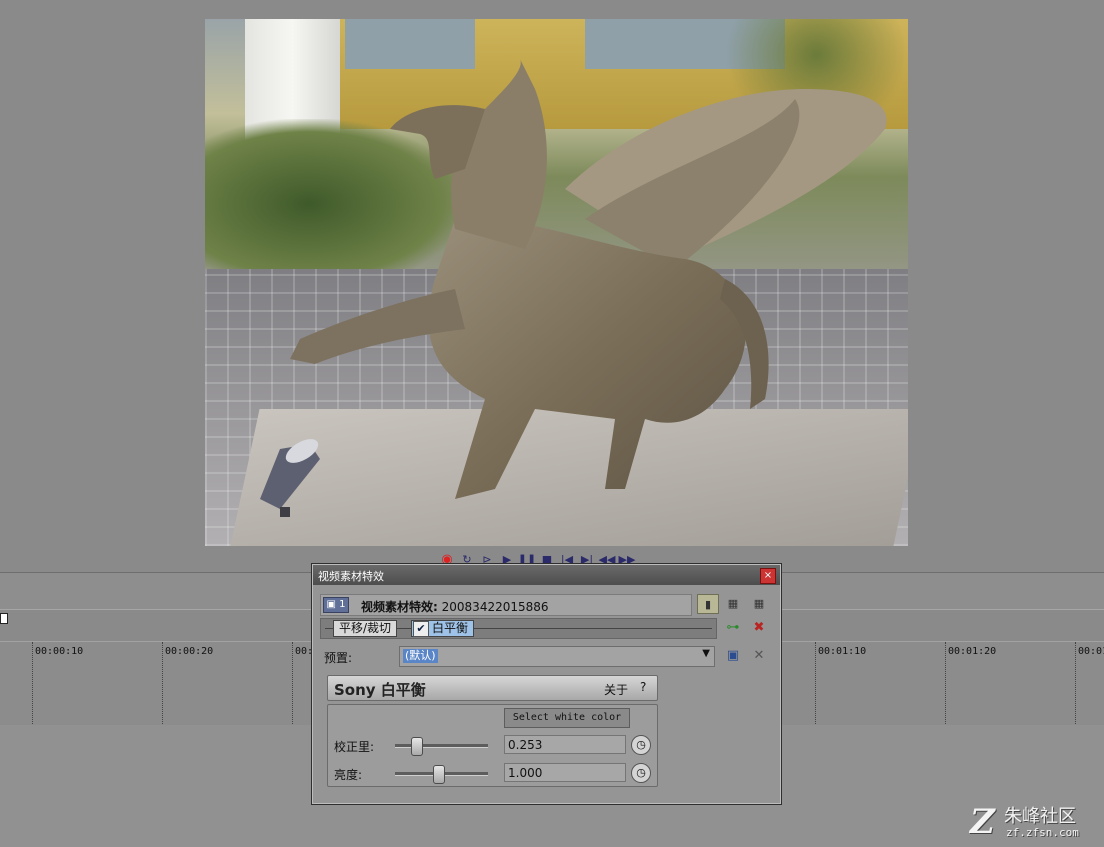 The width and height of the screenshot is (1104, 847). Describe the element at coordinates (420, 656) in the screenshot. I see `preset-value: (默认)` at that location.